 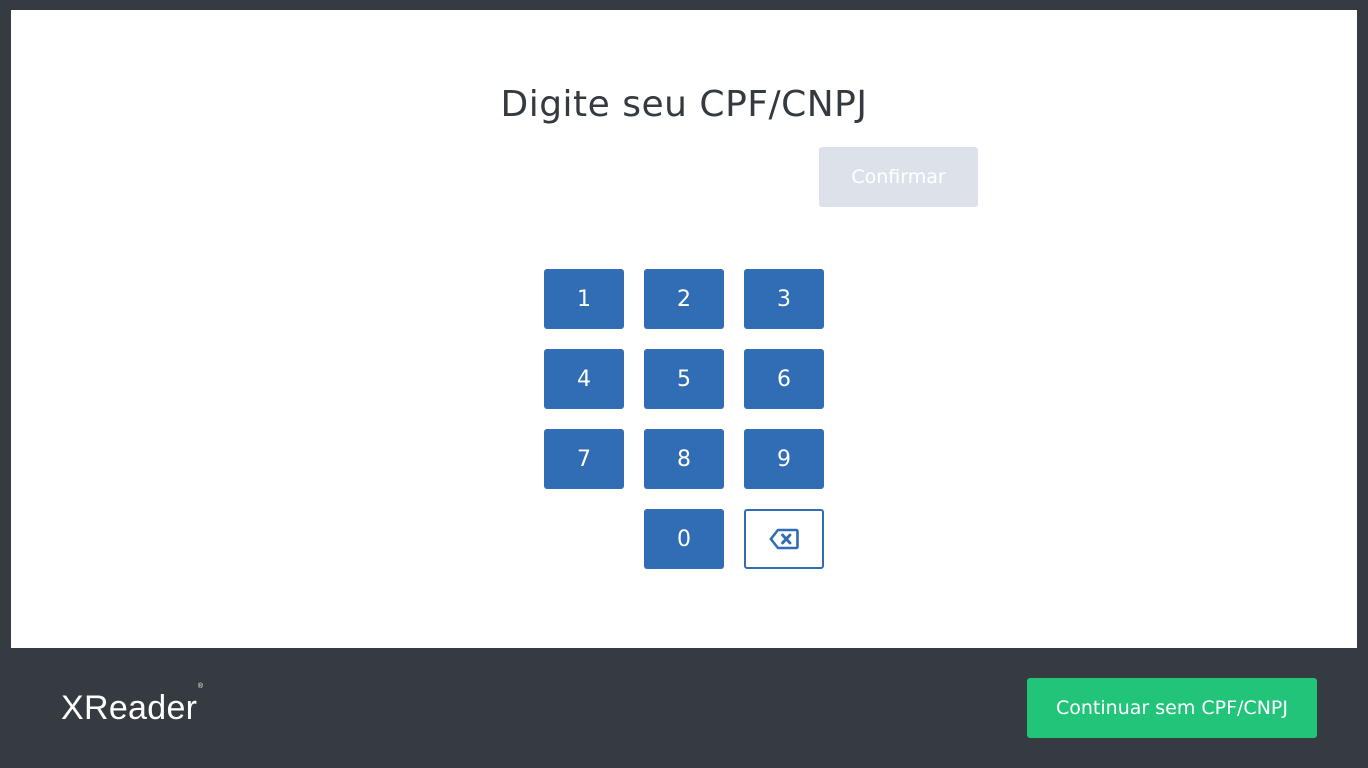 I want to click on backspace-icon, so click(x=784, y=539).